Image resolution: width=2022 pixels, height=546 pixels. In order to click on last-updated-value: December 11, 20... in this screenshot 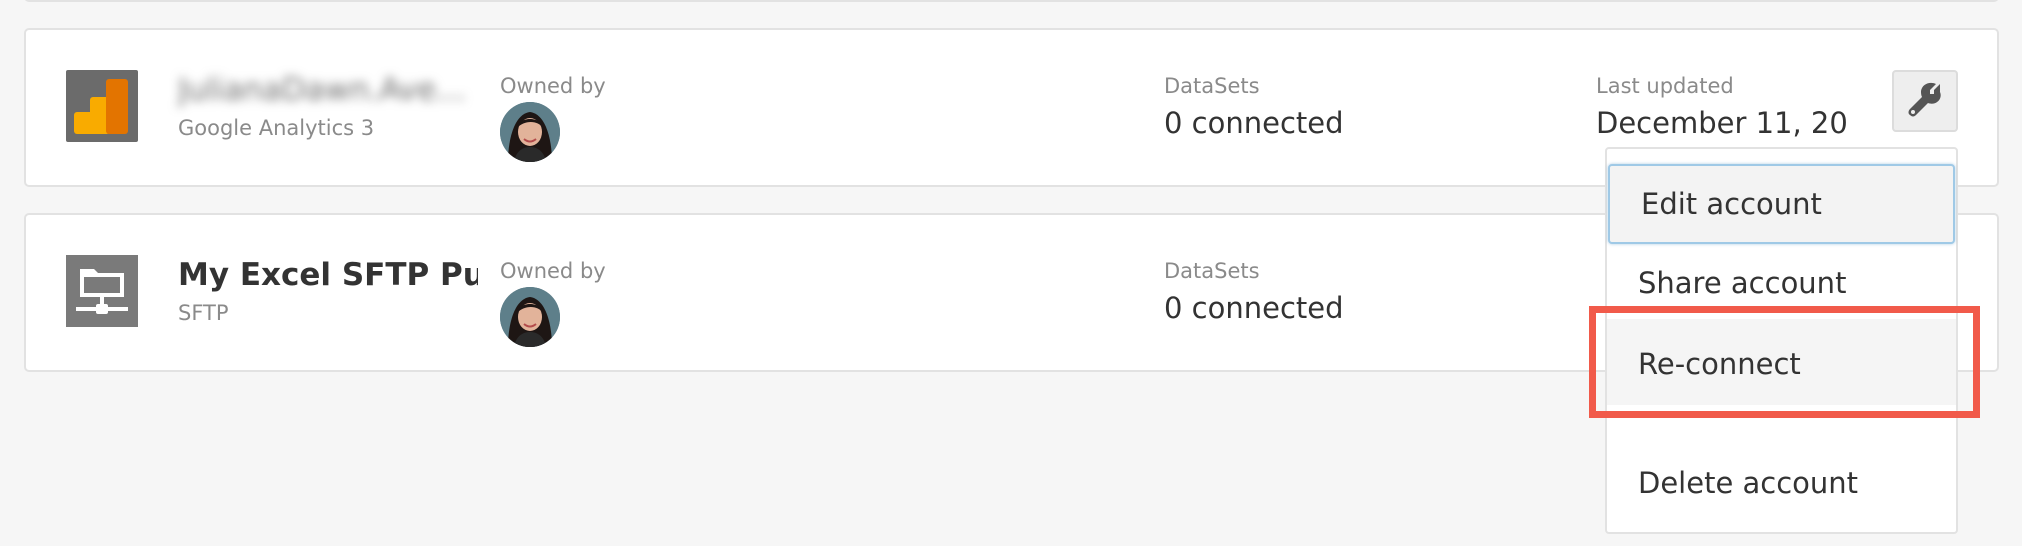, I will do `click(1721, 123)`.